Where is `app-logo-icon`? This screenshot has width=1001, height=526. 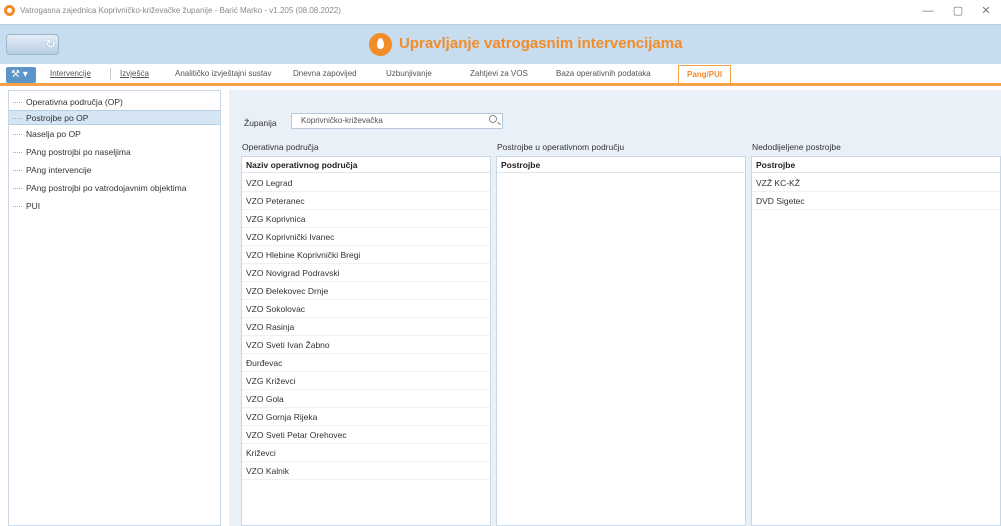
app-logo-icon is located at coordinates (9, 10).